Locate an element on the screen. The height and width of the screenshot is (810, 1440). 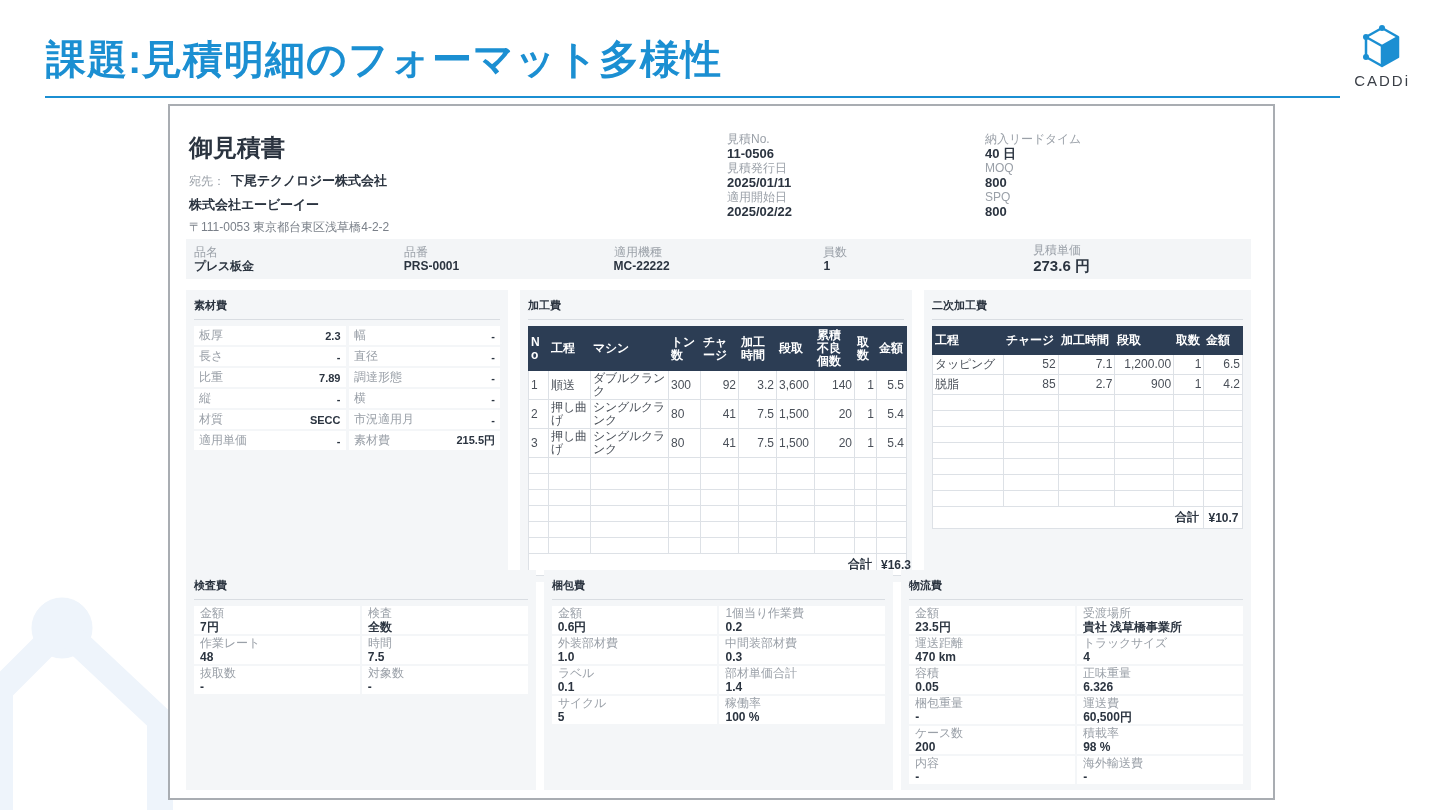
table-cell: 脱脂 is located at coordinates (968, 384).